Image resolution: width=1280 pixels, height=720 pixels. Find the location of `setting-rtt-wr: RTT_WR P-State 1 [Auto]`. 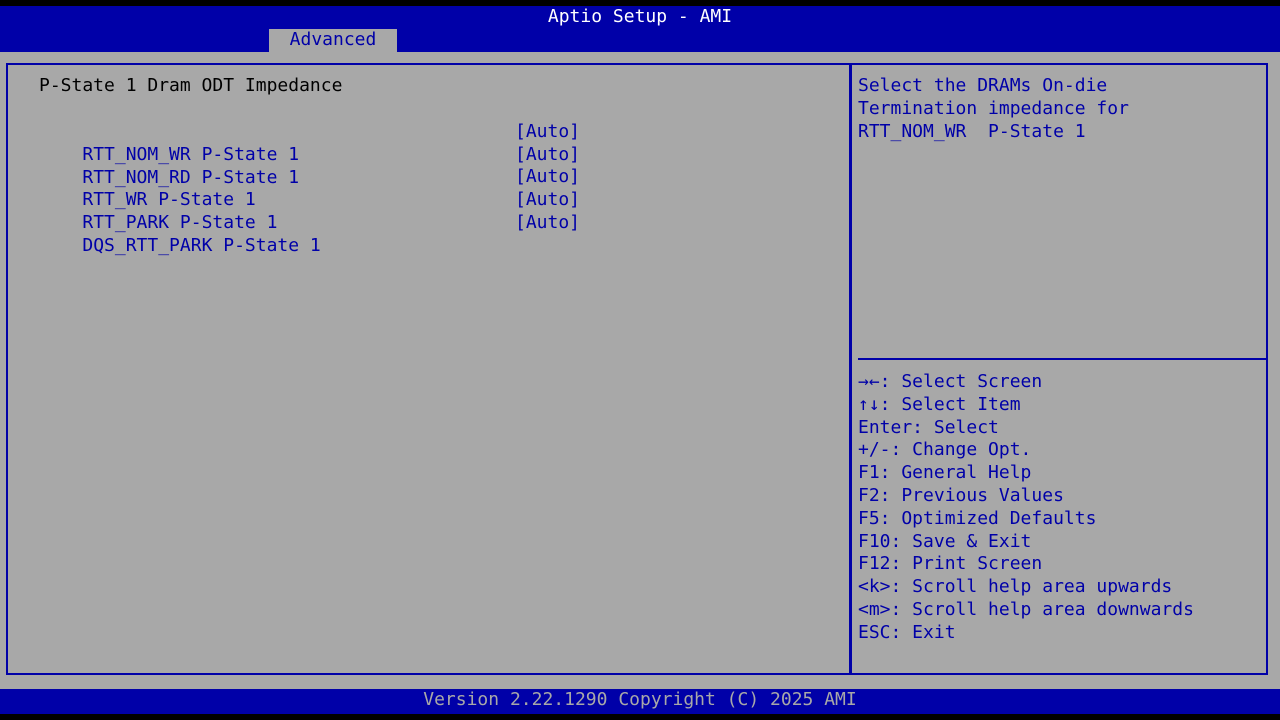

setting-rtt-wr: RTT_WR P-State 1 [Auto] is located at coordinates (319, 188).